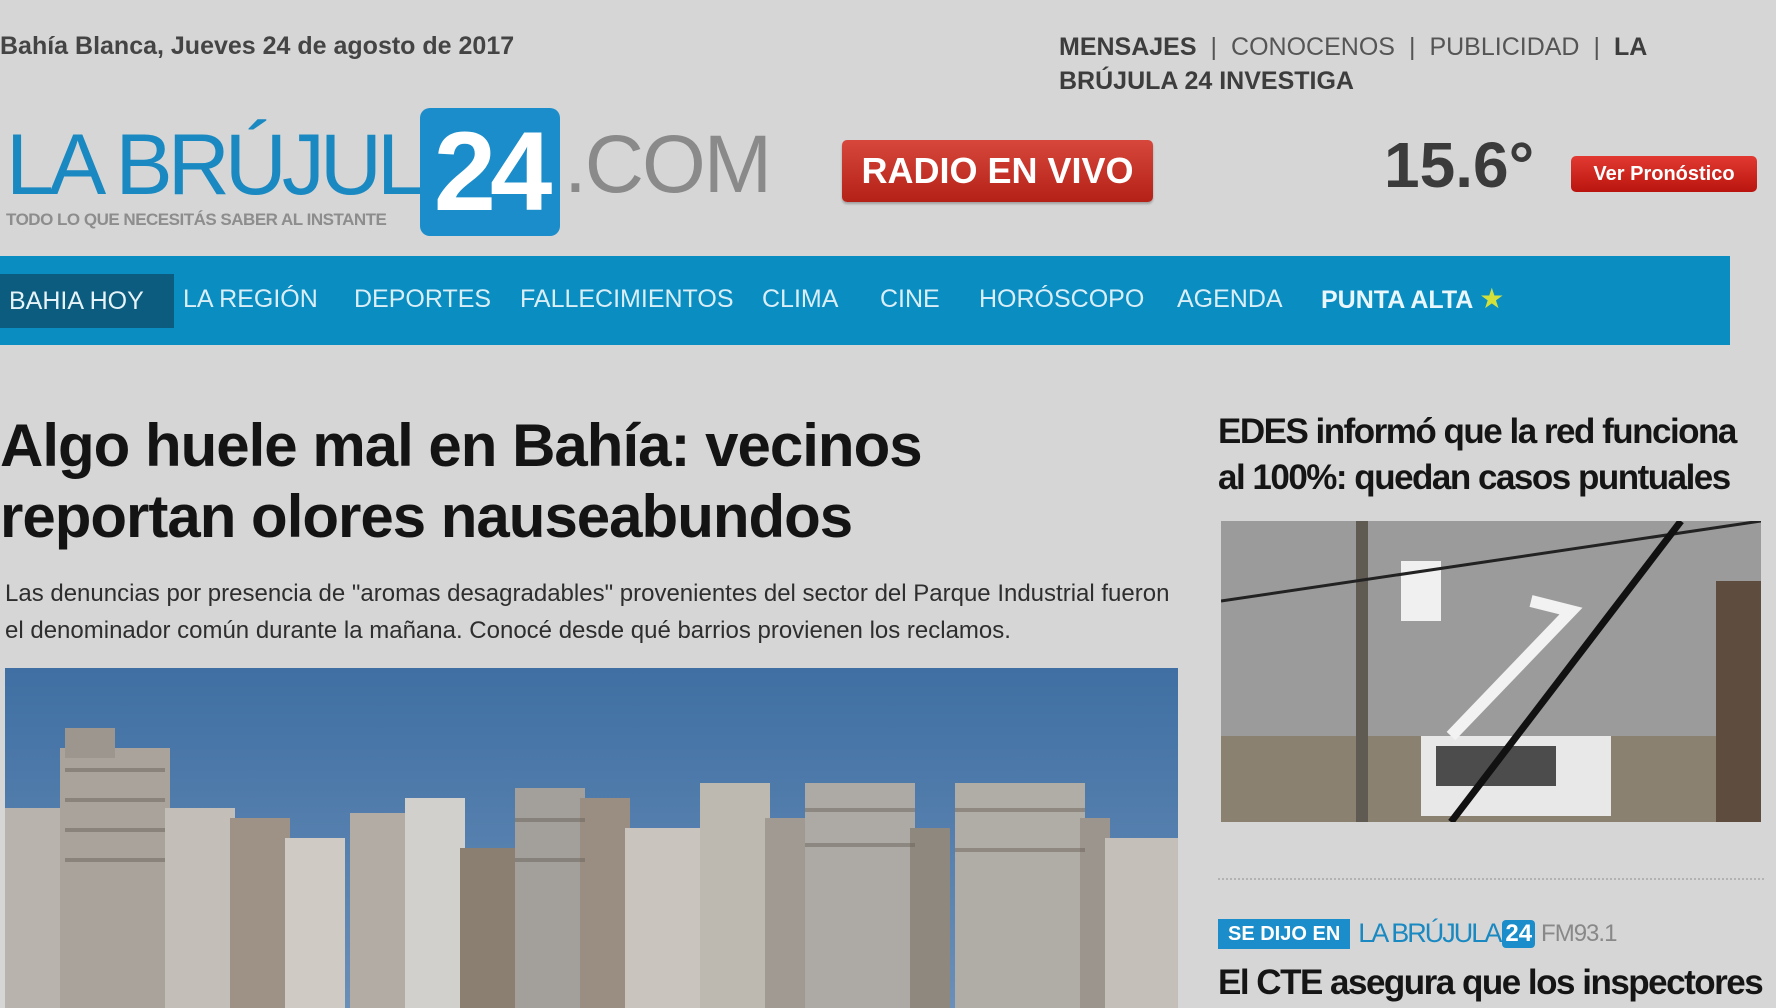 The height and width of the screenshot is (1008, 1776). What do you see at coordinates (627, 300) in the screenshot?
I see `nav-item-fallecimientos: FALLECIMIENTOS` at bounding box center [627, 300].